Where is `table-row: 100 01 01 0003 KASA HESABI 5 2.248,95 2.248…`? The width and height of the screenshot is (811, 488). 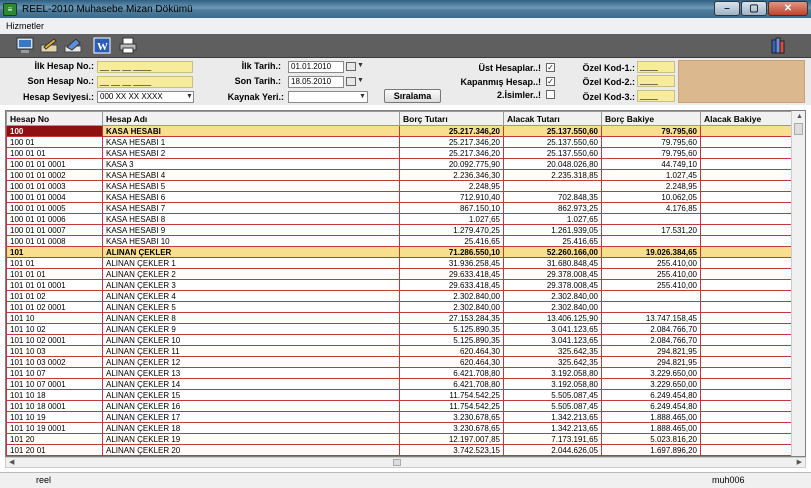 table-row: 100 01 01 0003 KASA HESABI 5 2.248,95 2.248… is located at coordinates (399, 186).